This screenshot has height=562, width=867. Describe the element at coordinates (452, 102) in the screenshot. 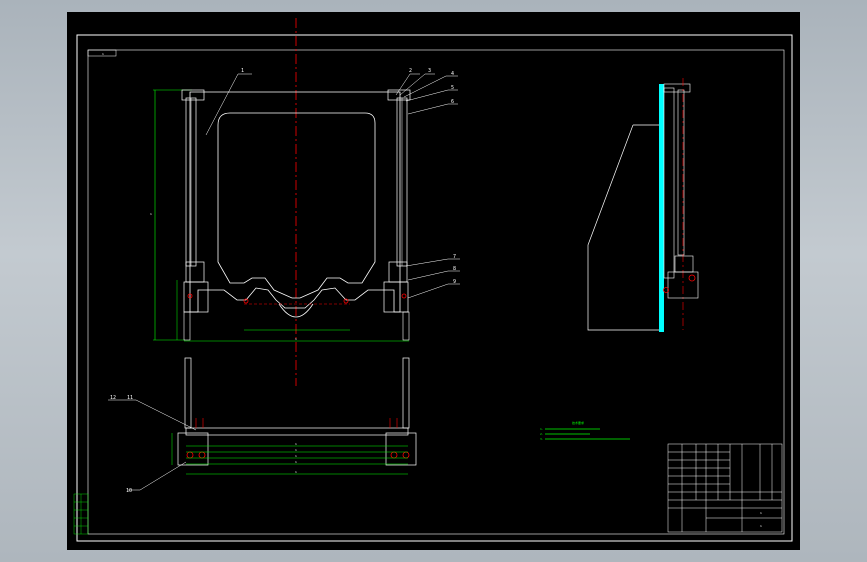

I see `balloon-6: 6` at that location.